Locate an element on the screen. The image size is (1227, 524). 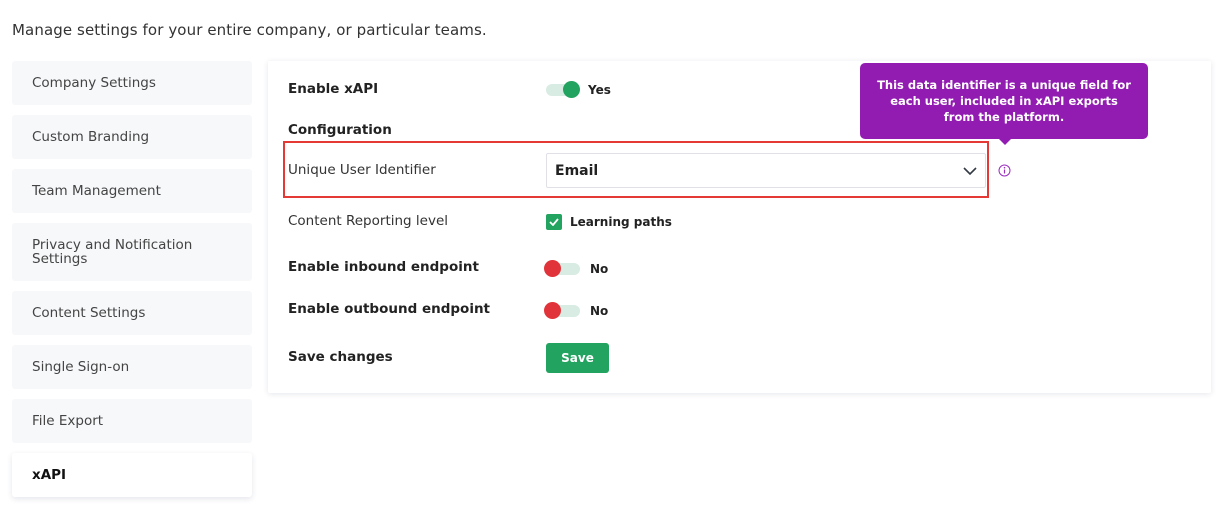
enable-xapi-toggle is located at coordinates (563, 89).